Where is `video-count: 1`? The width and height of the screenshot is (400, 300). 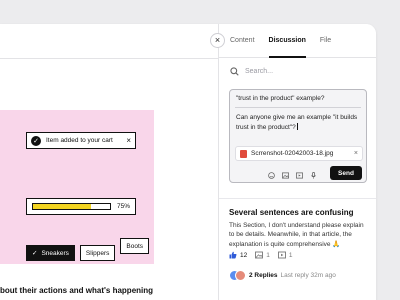 video-count: 1 is located at coordinates (285, 255).